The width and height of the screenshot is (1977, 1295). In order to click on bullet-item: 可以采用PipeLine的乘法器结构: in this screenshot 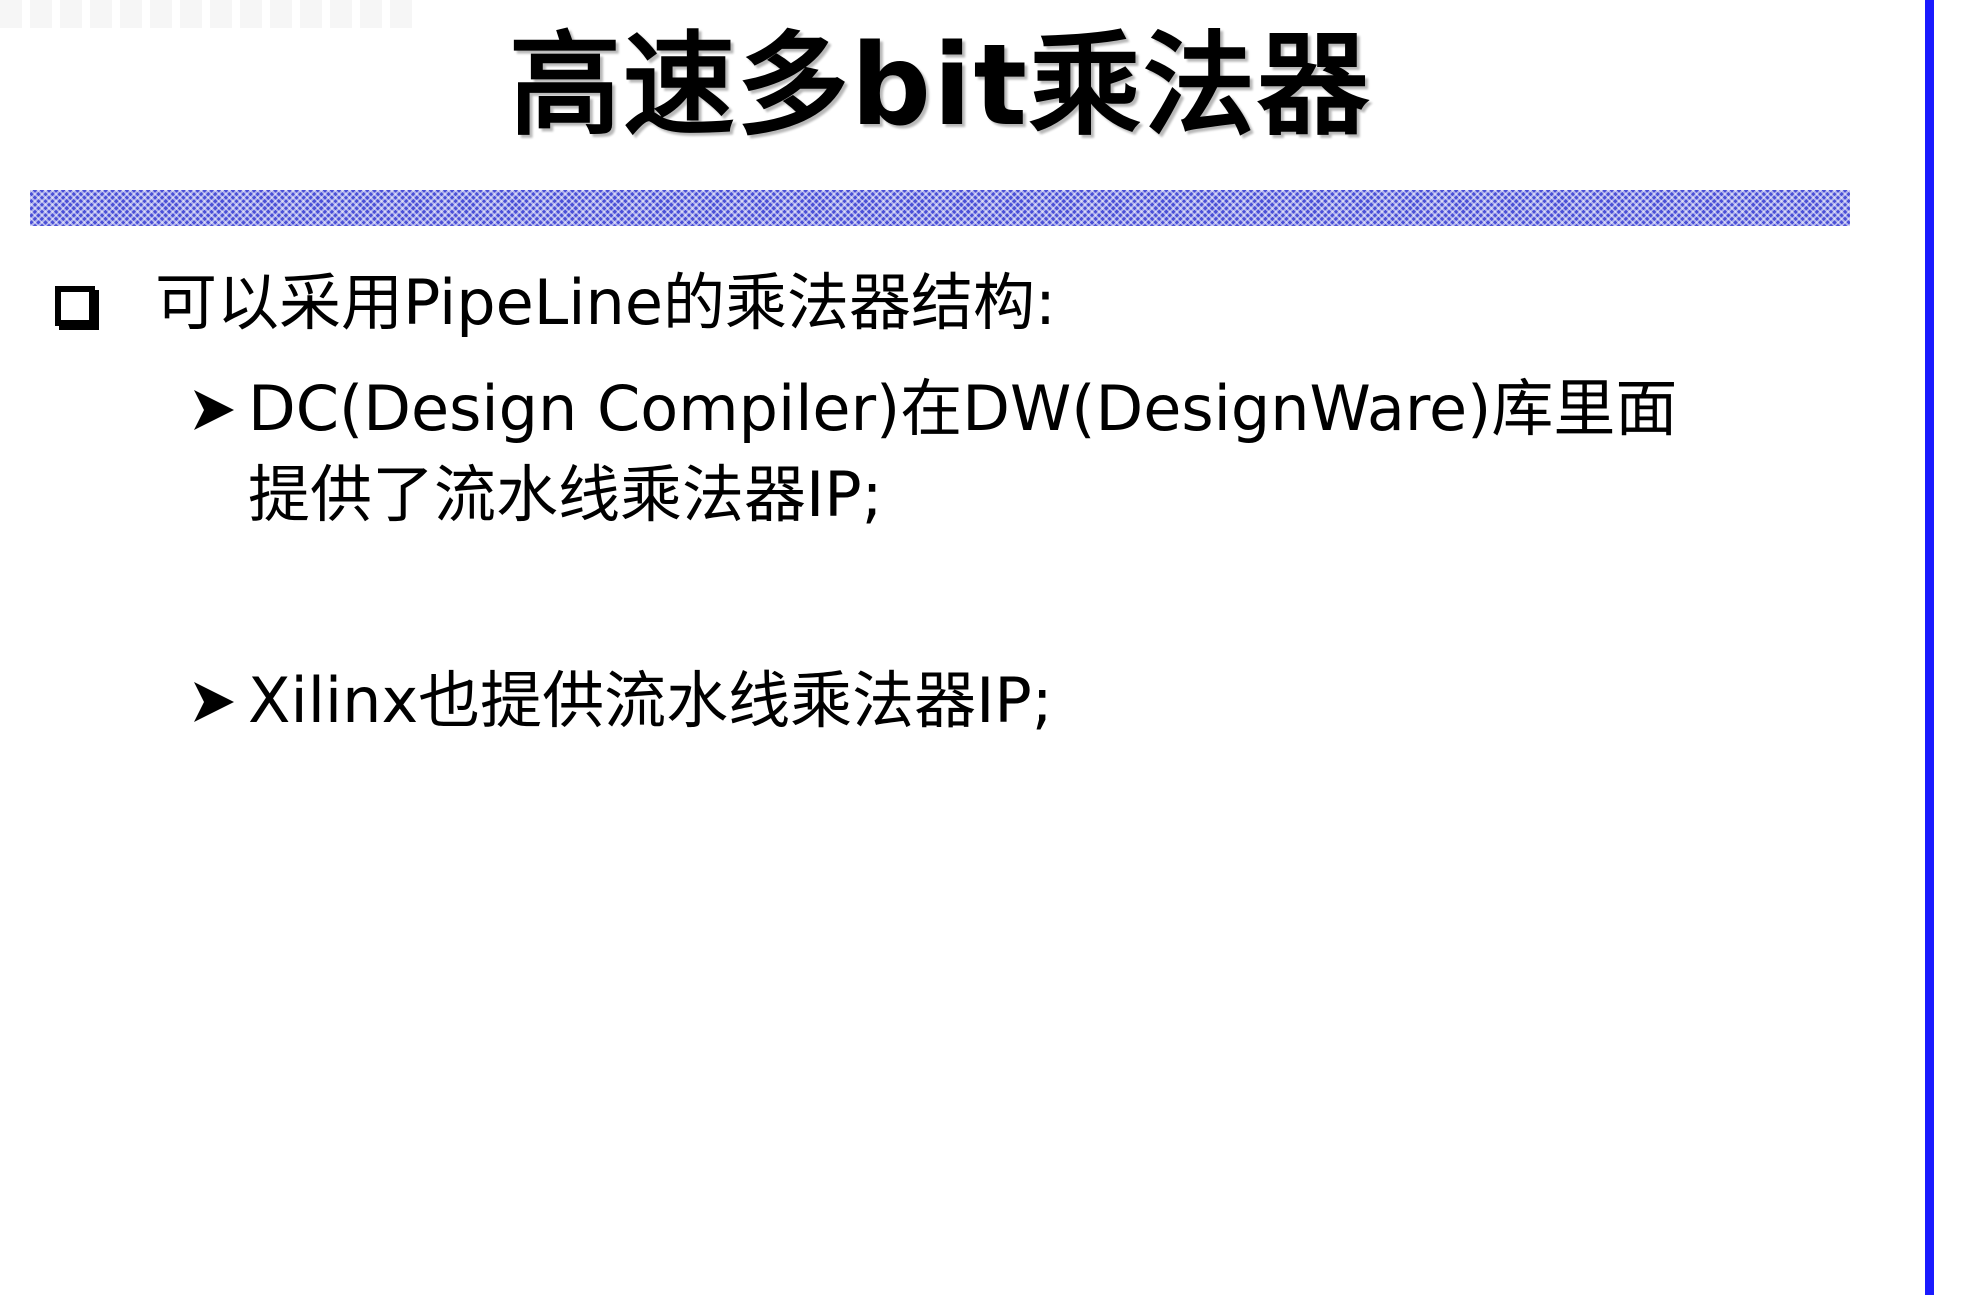, I will do `click(955, 303)`.